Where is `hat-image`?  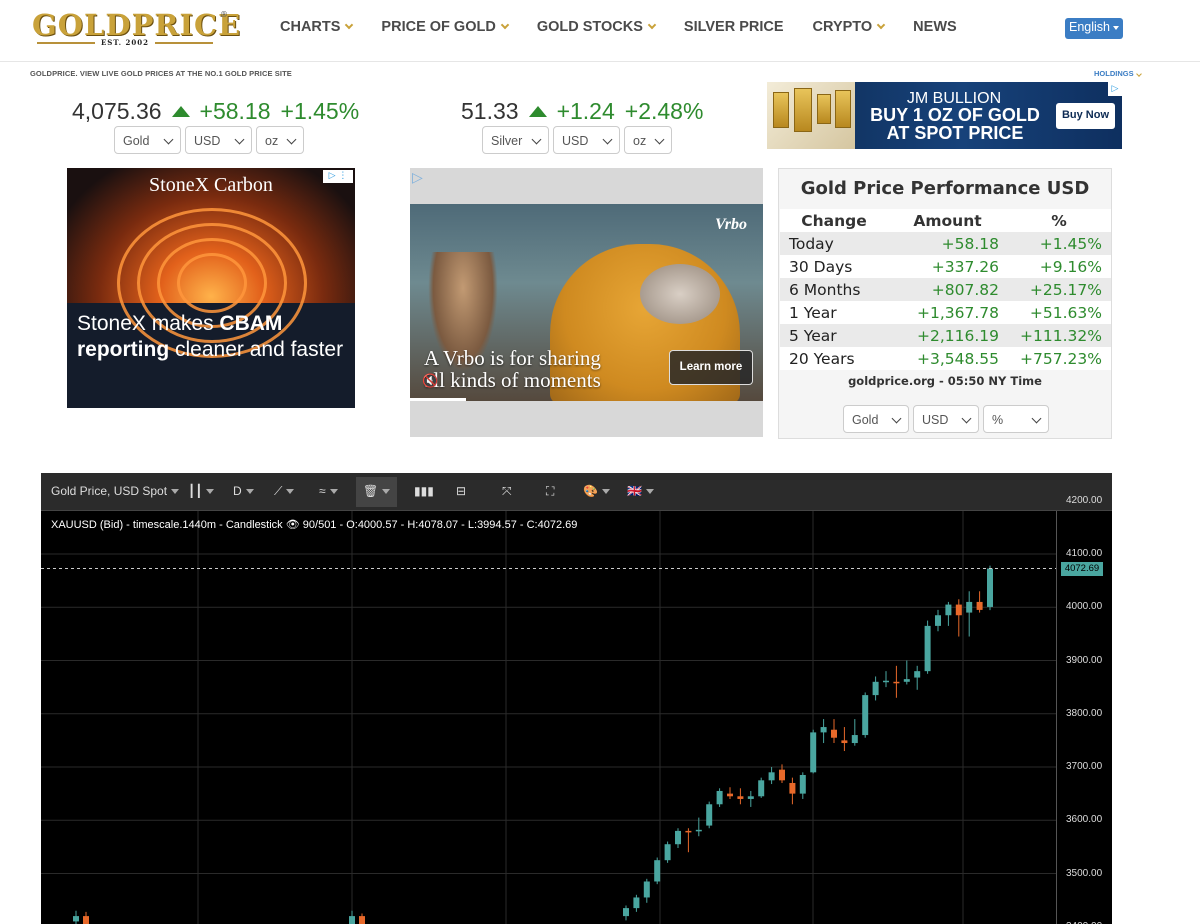
hat-image is located at coordinates (680, 294).